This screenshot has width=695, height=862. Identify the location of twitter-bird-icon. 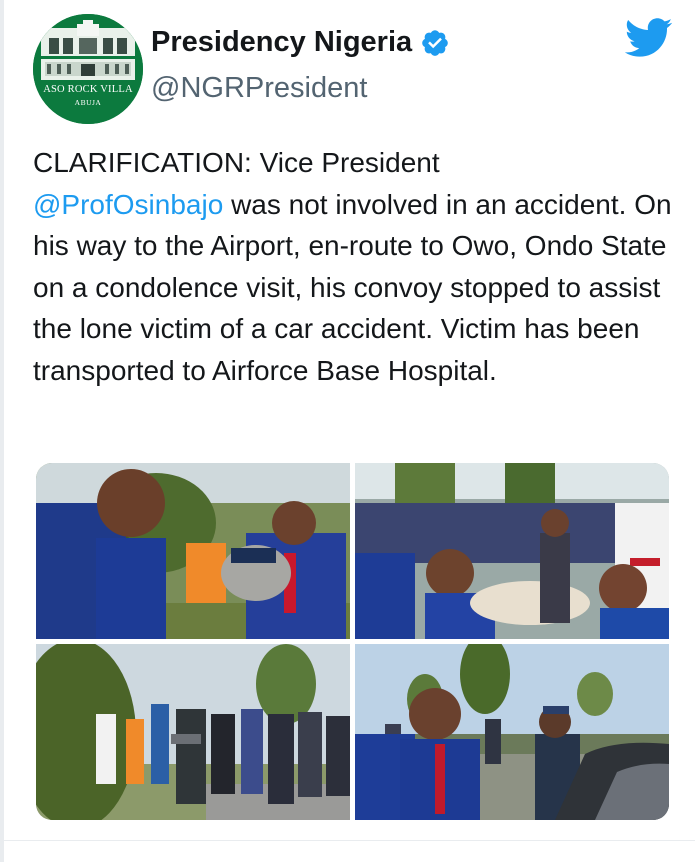
(648, 38).